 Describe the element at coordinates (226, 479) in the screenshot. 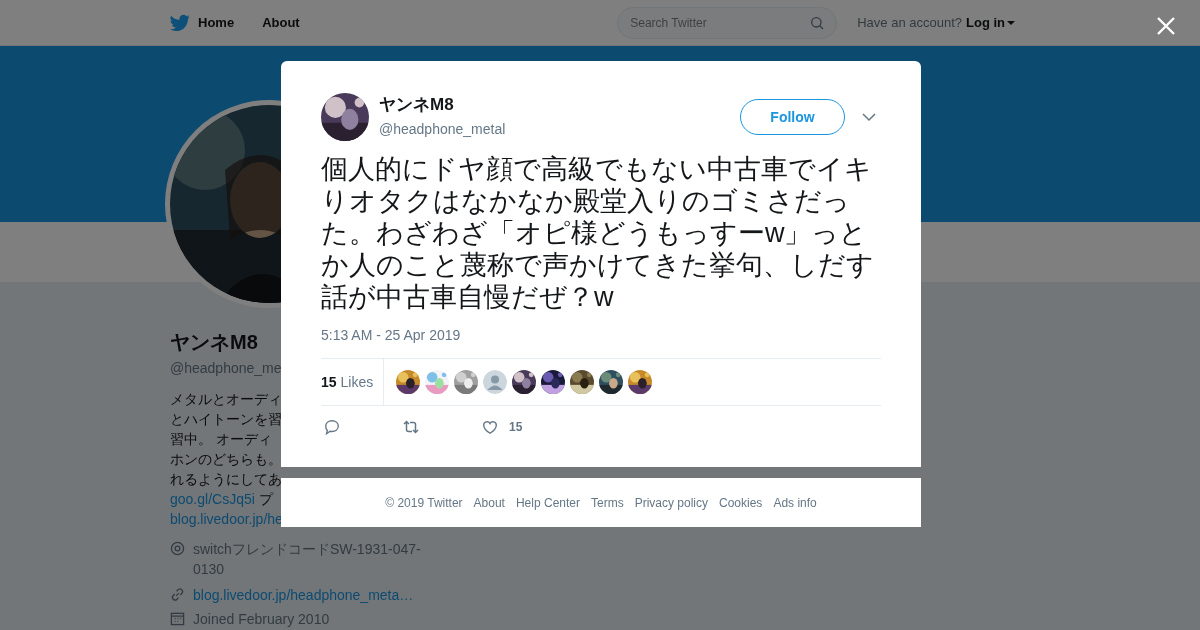

I see `bio-text: れるようにしてあ` at that location.